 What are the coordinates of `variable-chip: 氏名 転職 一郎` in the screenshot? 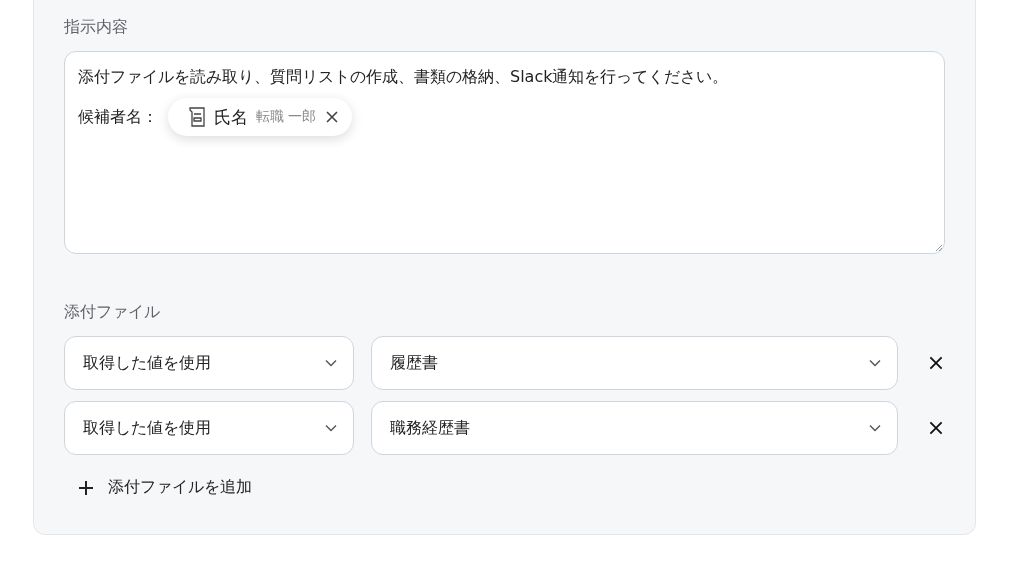 It's located at (260, 117).